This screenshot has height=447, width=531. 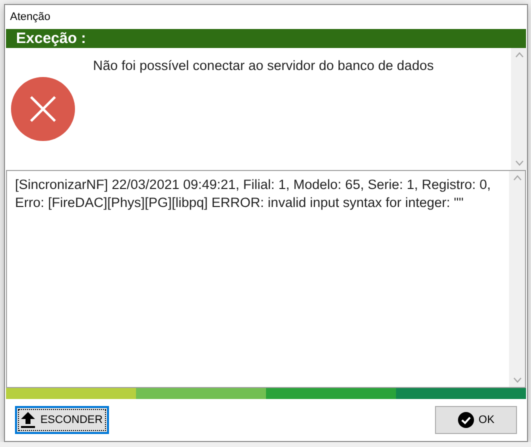 What do you see at coordinates (476, 420) in the screenshot?
I see `ok-button: OK` at bounding box center [476, 420].